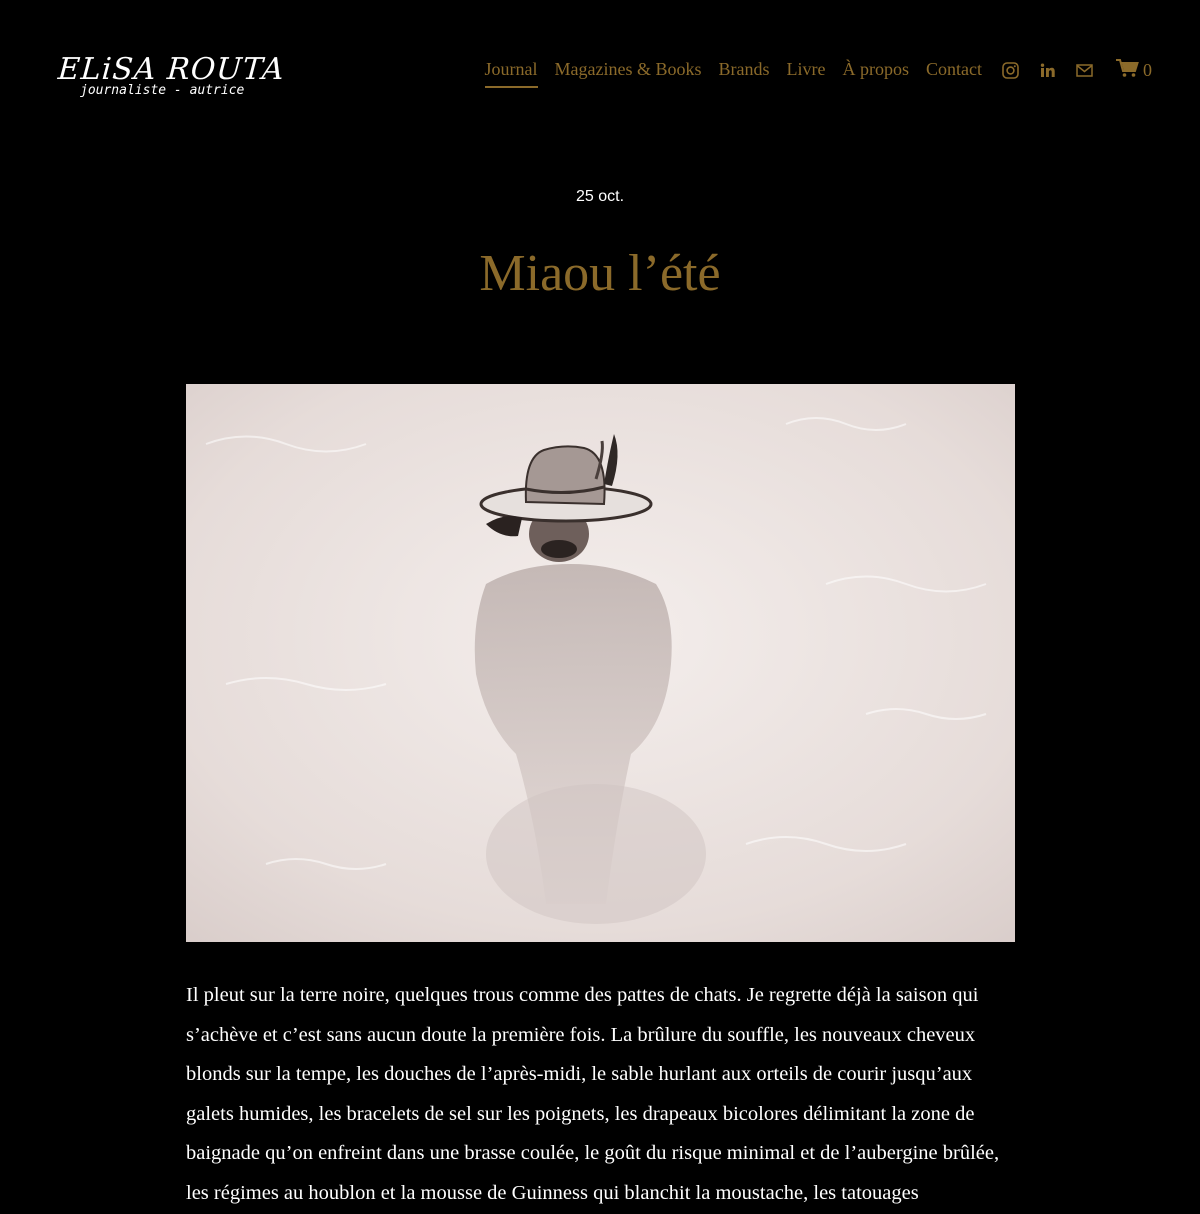 This screenshot has height=1214, width=1200. Describe the element at coordinates (744, 73) in the screenshot. I see `nav-brands: Brands` at that location.